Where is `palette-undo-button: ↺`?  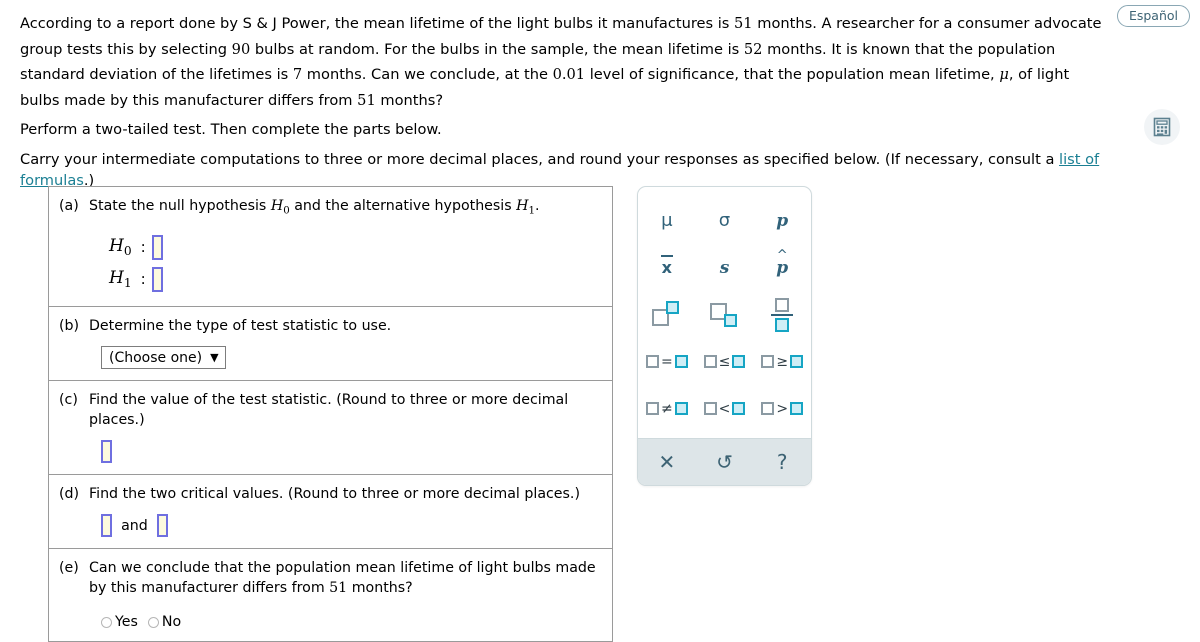
palette-undo-button: ↺ is located at coordinates (725, 462).